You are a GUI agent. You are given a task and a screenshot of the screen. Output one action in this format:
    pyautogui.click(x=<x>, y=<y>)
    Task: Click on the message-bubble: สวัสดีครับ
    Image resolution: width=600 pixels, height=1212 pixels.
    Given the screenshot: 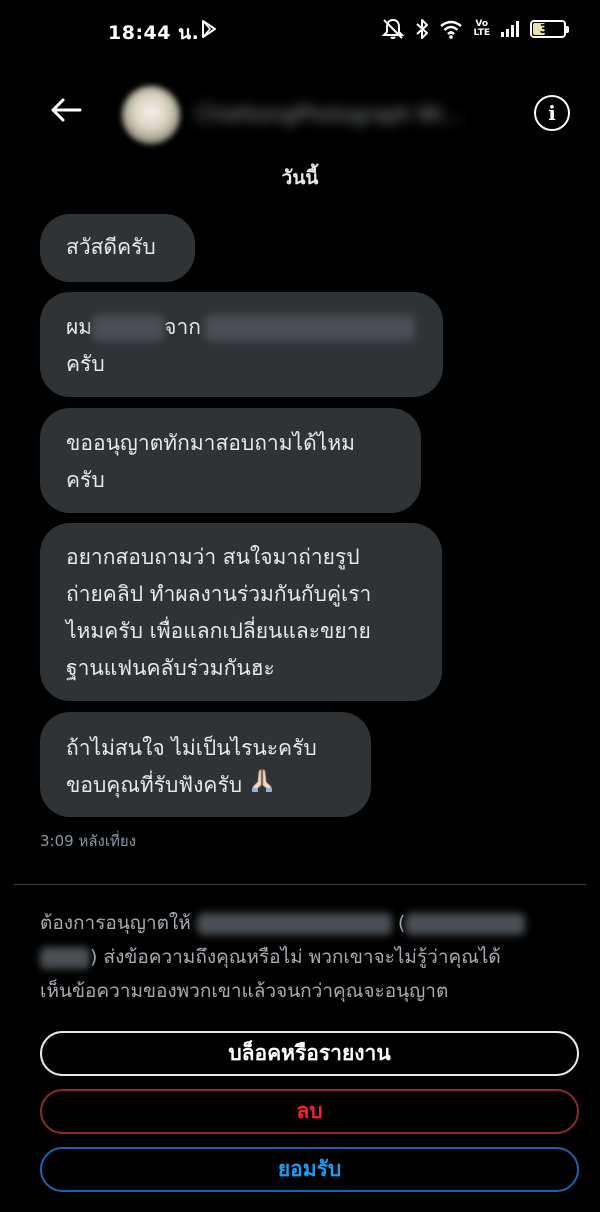 What is the action you would take?
    pyautogui.click(x=117, y=248)
    